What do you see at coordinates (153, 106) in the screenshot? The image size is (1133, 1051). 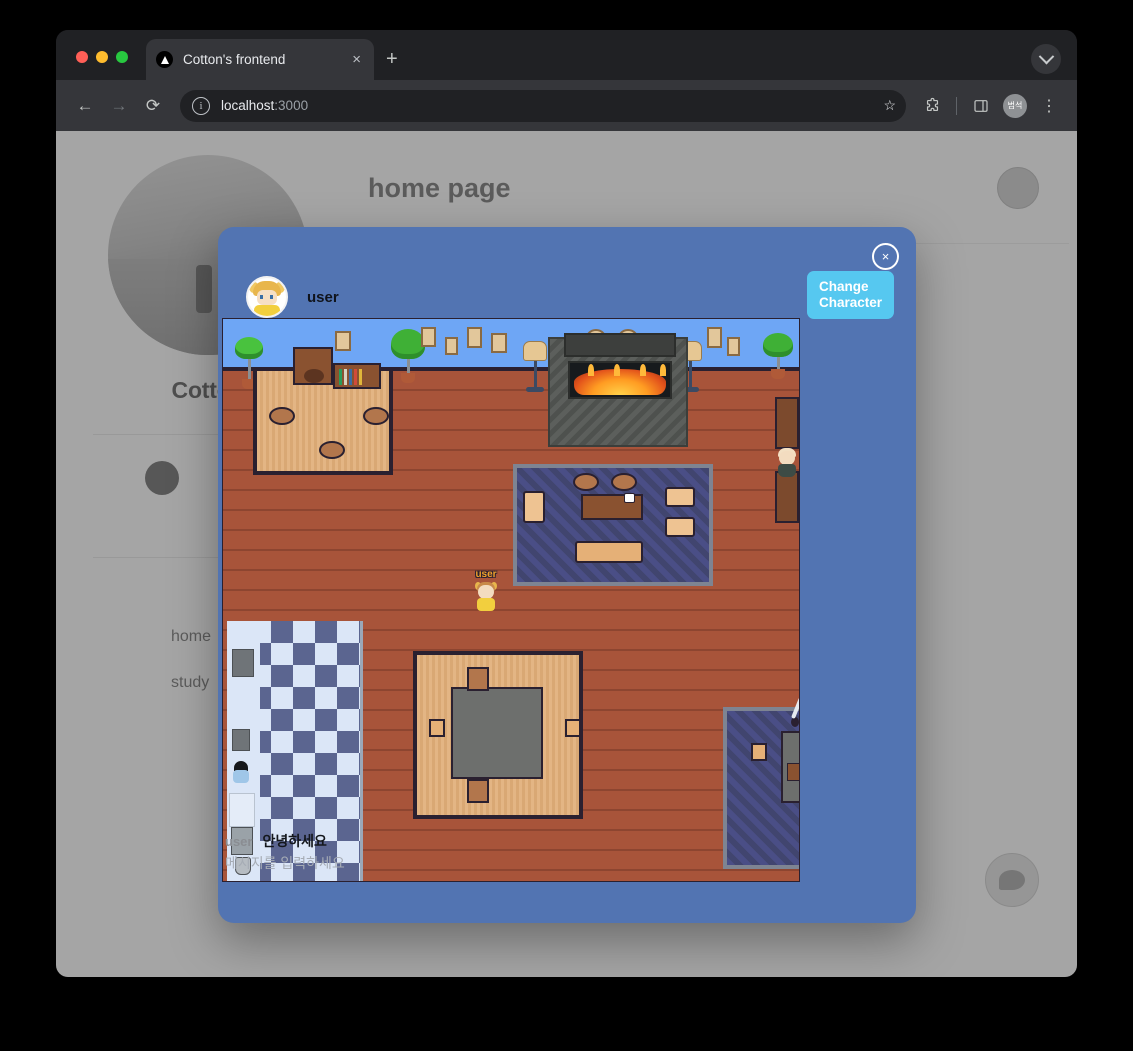 I see `reload-button: ⟳` at bounding box center [153, 106].